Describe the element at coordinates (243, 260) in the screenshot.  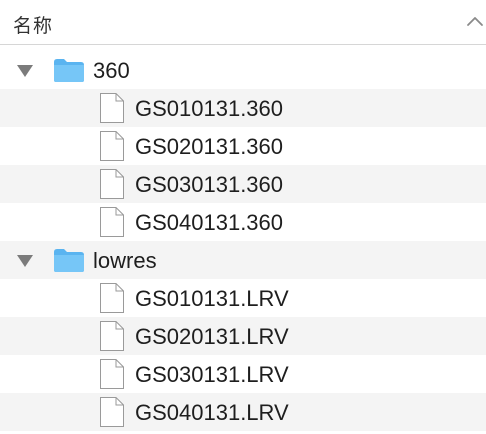
I see `folder-row-lowres: lowres` at that location.